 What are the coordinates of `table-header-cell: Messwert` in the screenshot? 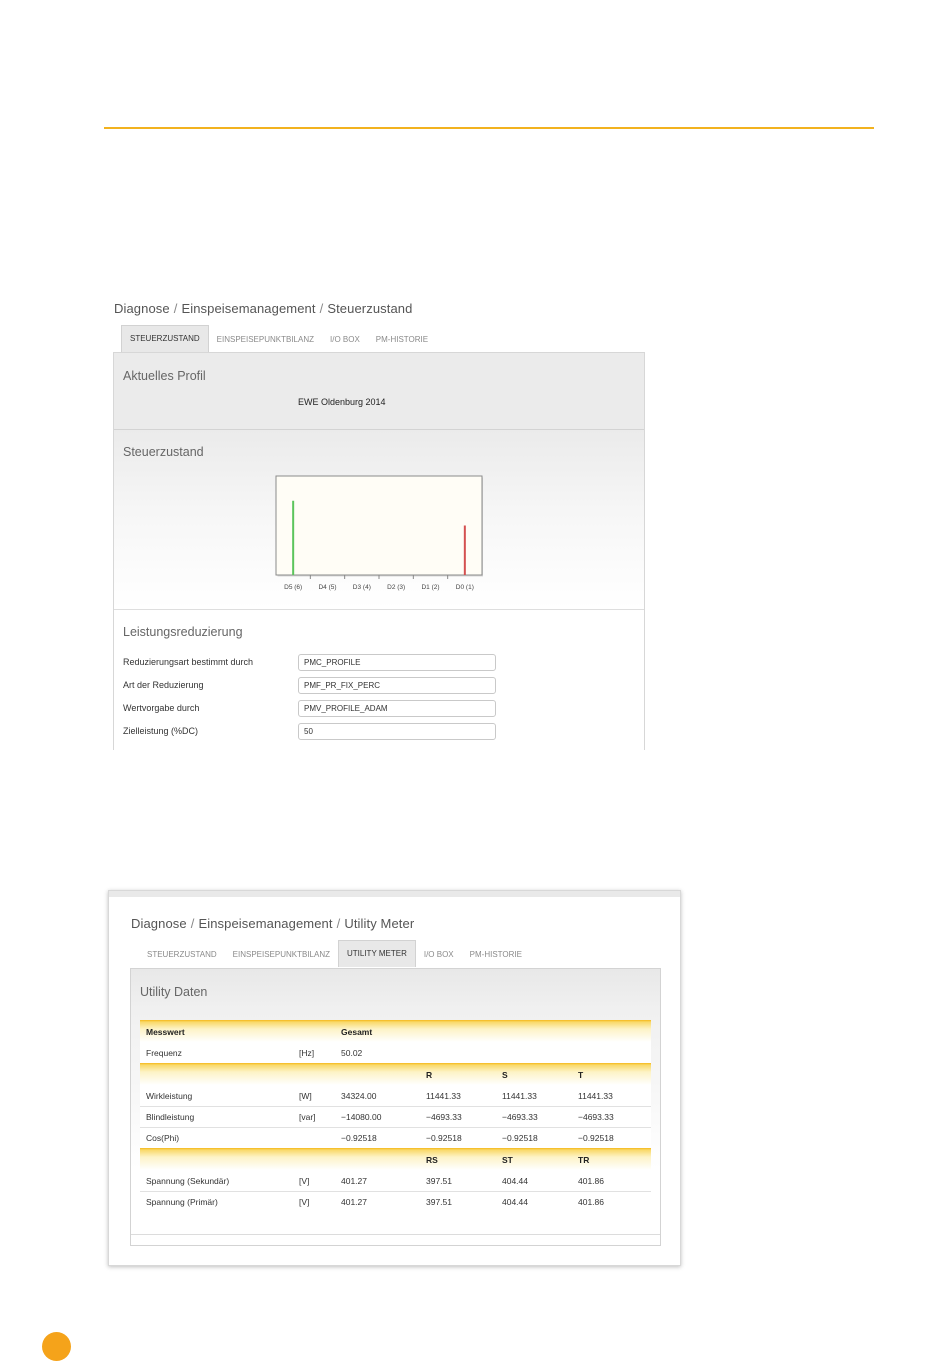 It's located at (216, 1031).